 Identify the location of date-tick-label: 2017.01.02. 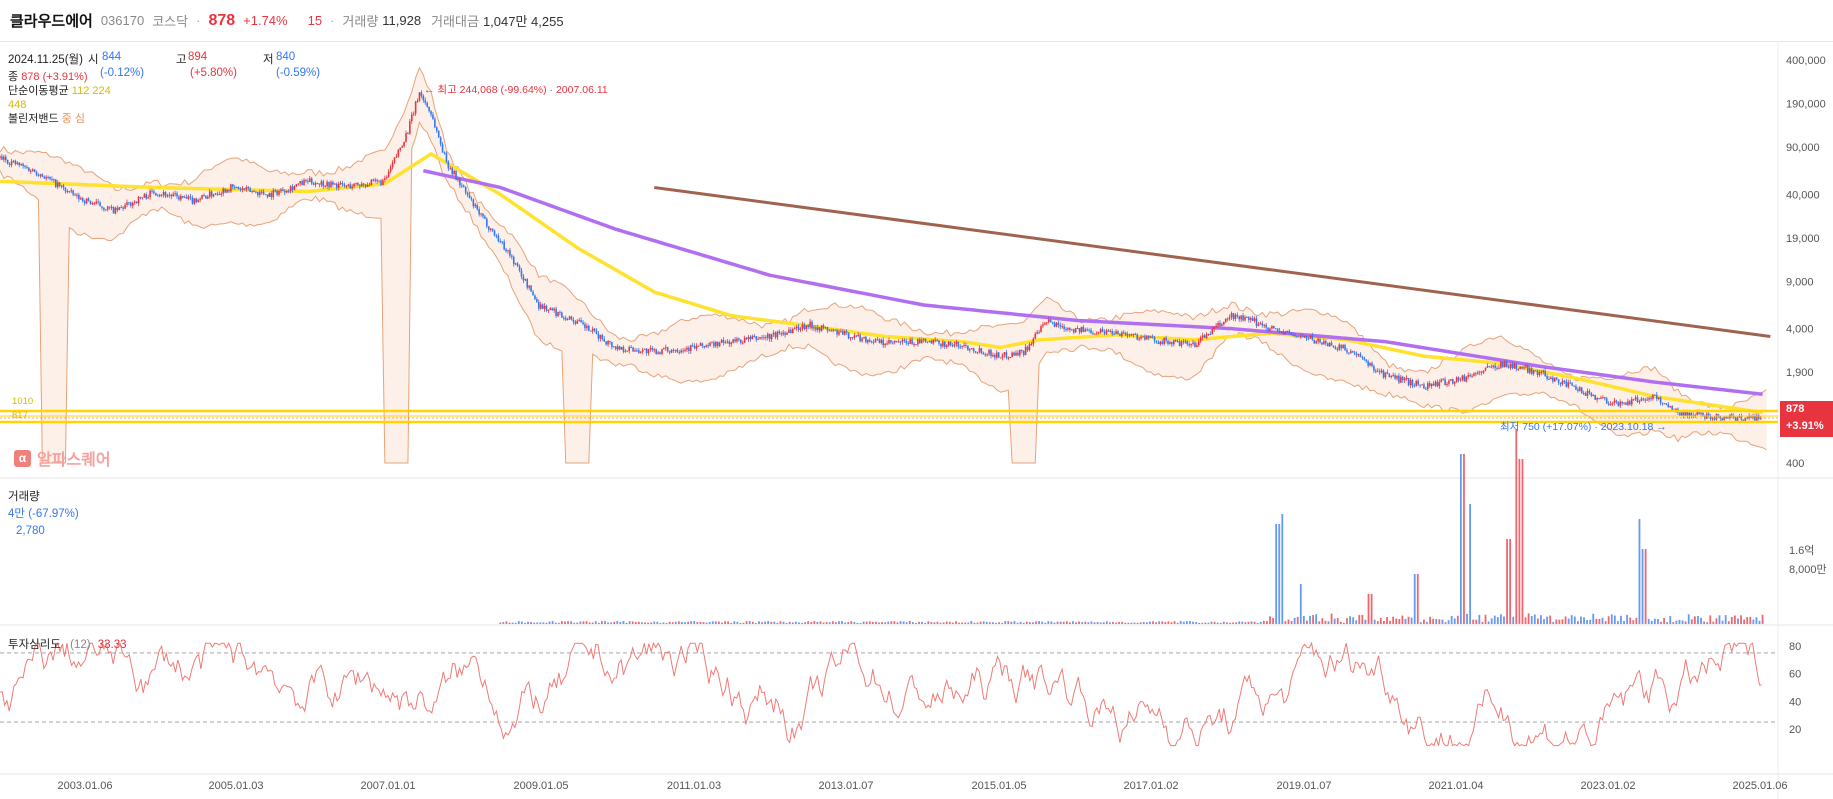
(1150, 786).